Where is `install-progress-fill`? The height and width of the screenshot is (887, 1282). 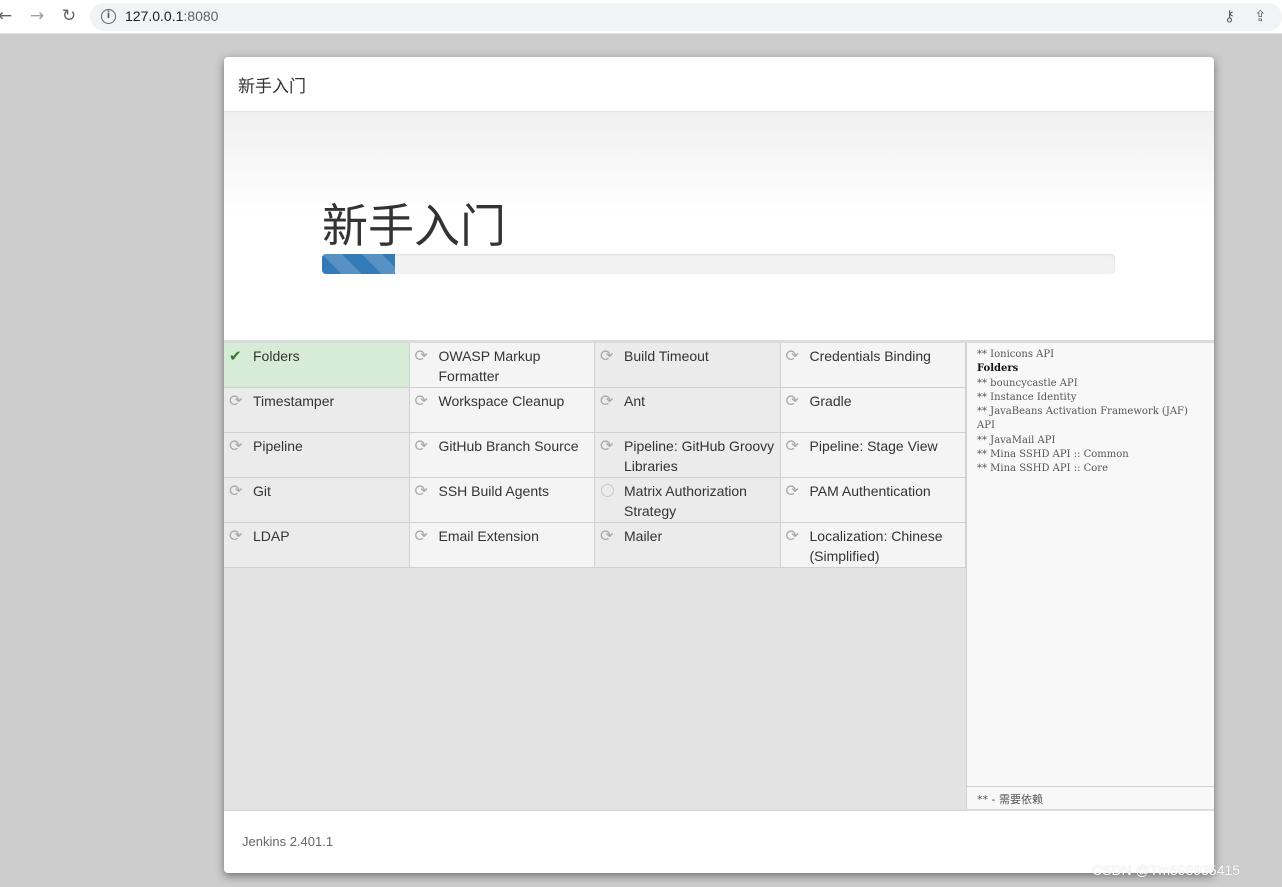 install-progress-fill is located at coordinates (358, 264).